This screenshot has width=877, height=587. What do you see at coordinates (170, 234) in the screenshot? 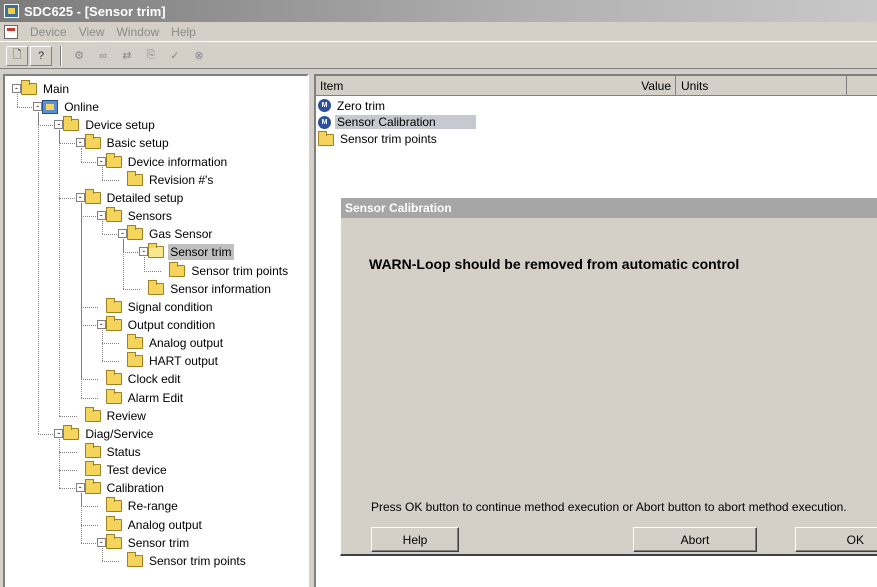
I see `tree-node: Gas Sensor` at bounding box center [170, 234].